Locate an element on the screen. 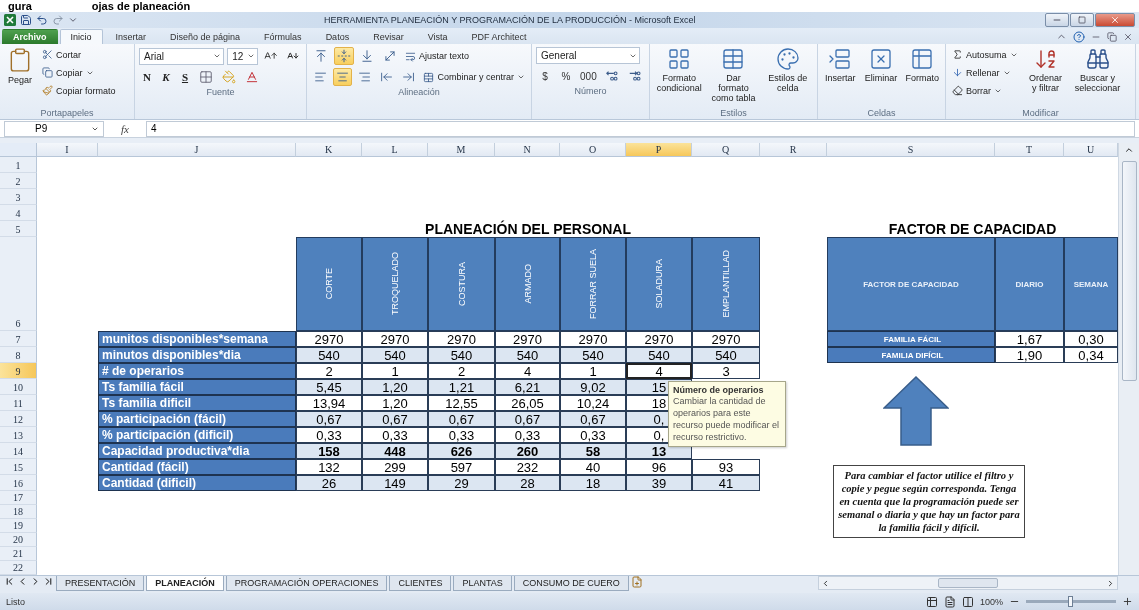  last-sheet-icon is located at coordinates (48, 581).